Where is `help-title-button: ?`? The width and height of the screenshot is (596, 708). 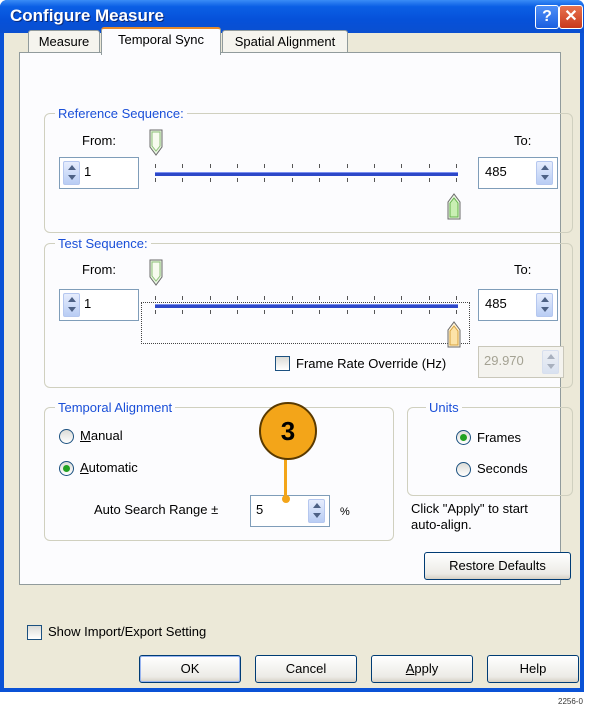
help-title-button: ? is located at coordinates (547, 17).